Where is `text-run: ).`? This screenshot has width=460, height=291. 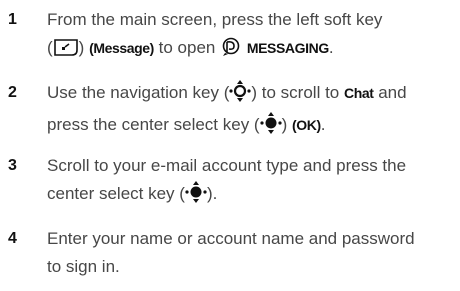 text-run: ). is located at coordinates (212, 193).